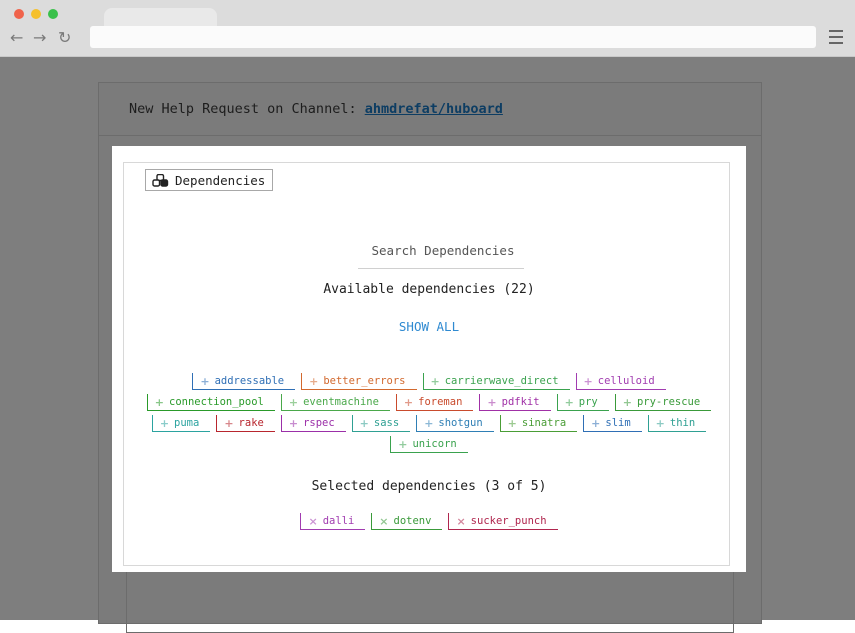 This screenshot has height=633, width=855. I want to click on minimize-window-dot, so click(36, 14).